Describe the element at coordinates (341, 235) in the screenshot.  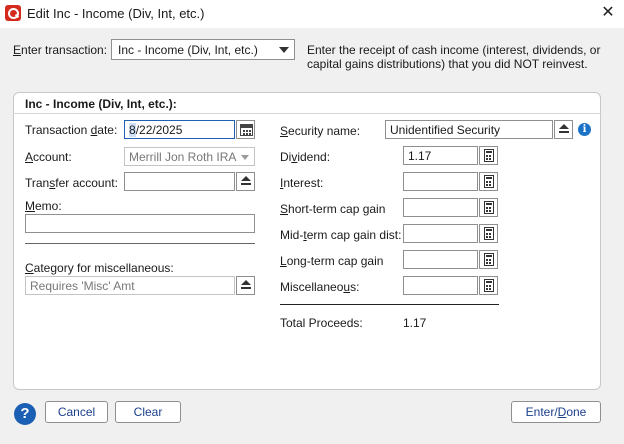
I see `mid-term-cap-gain-label: Mid-term cap gain dist:` at that location.